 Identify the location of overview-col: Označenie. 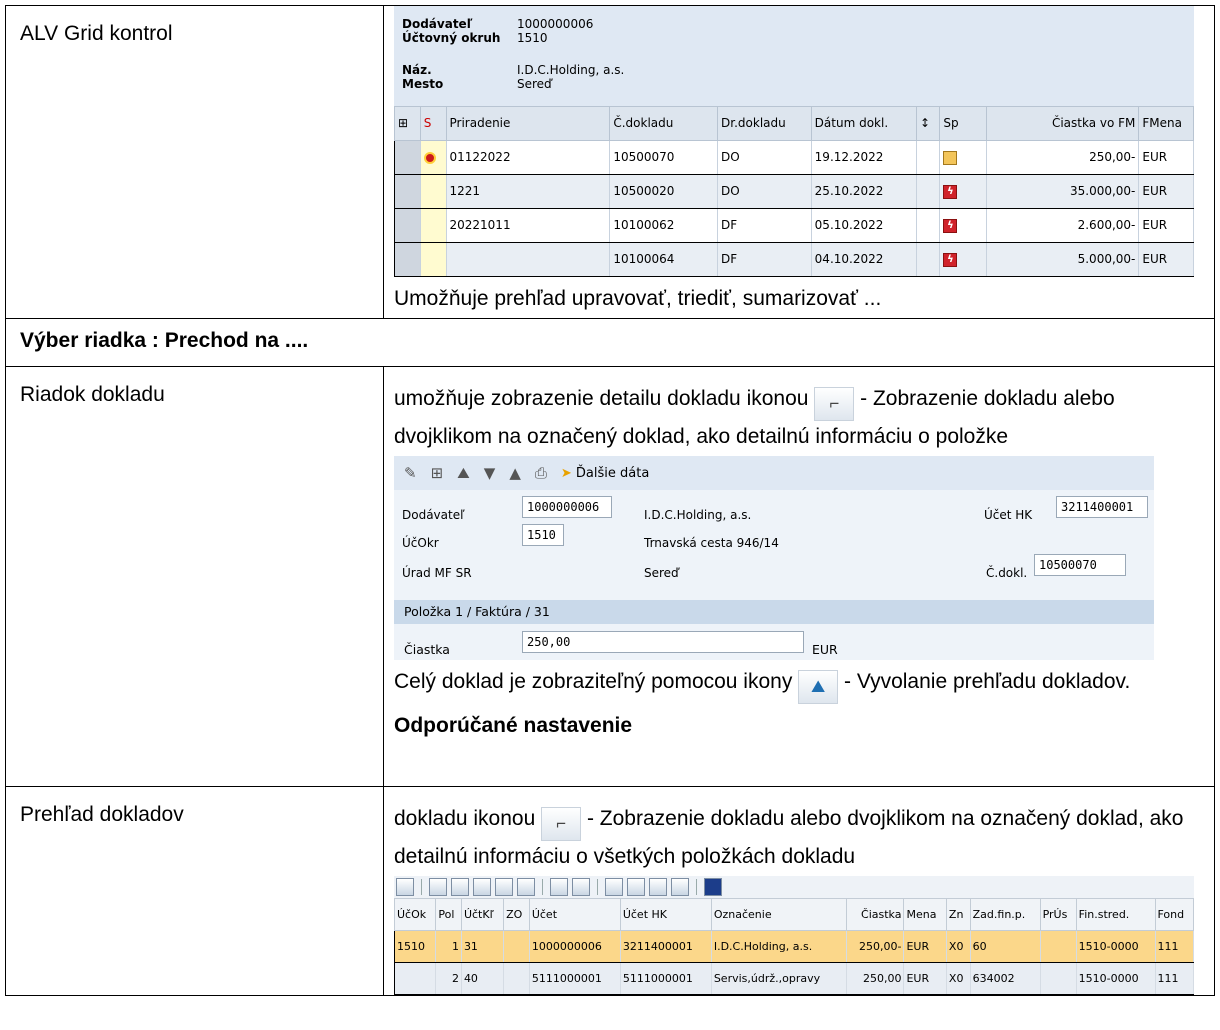
(778, 914).